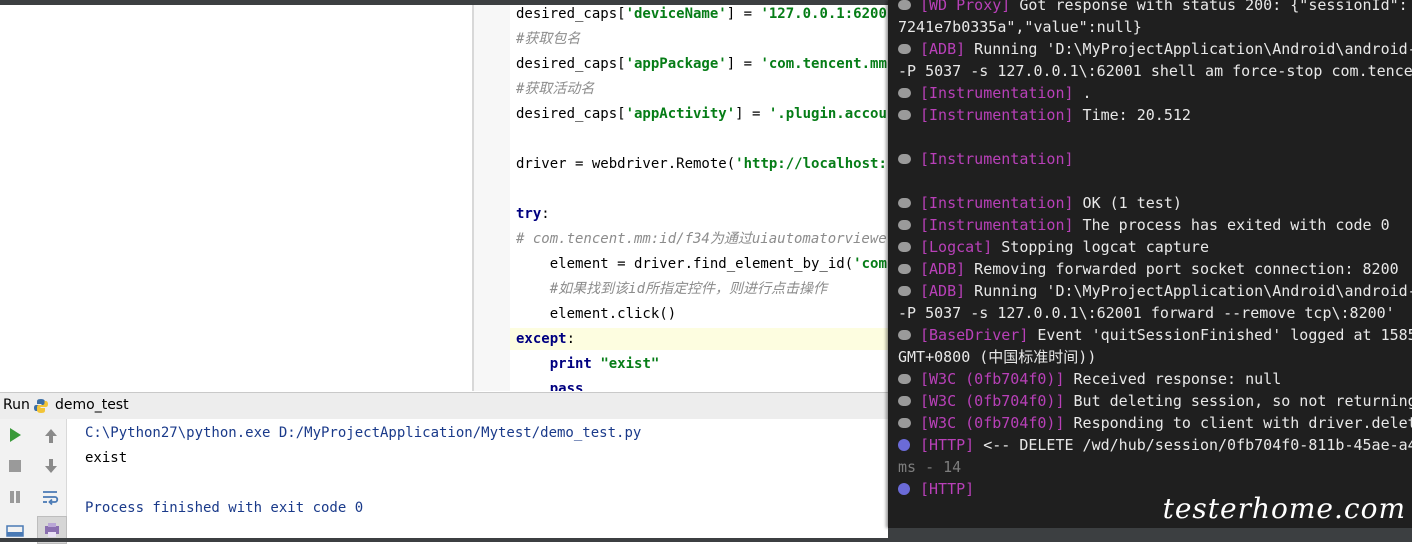 Image resolution: width=1412 pixels, height=544 pixels. I want to click on code-line: #获取活动名, so click(555, 89).